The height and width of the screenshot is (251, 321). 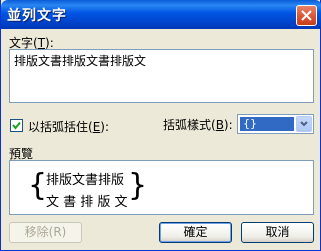 I want to click on dropdown-button, so click(x=304, y=124).